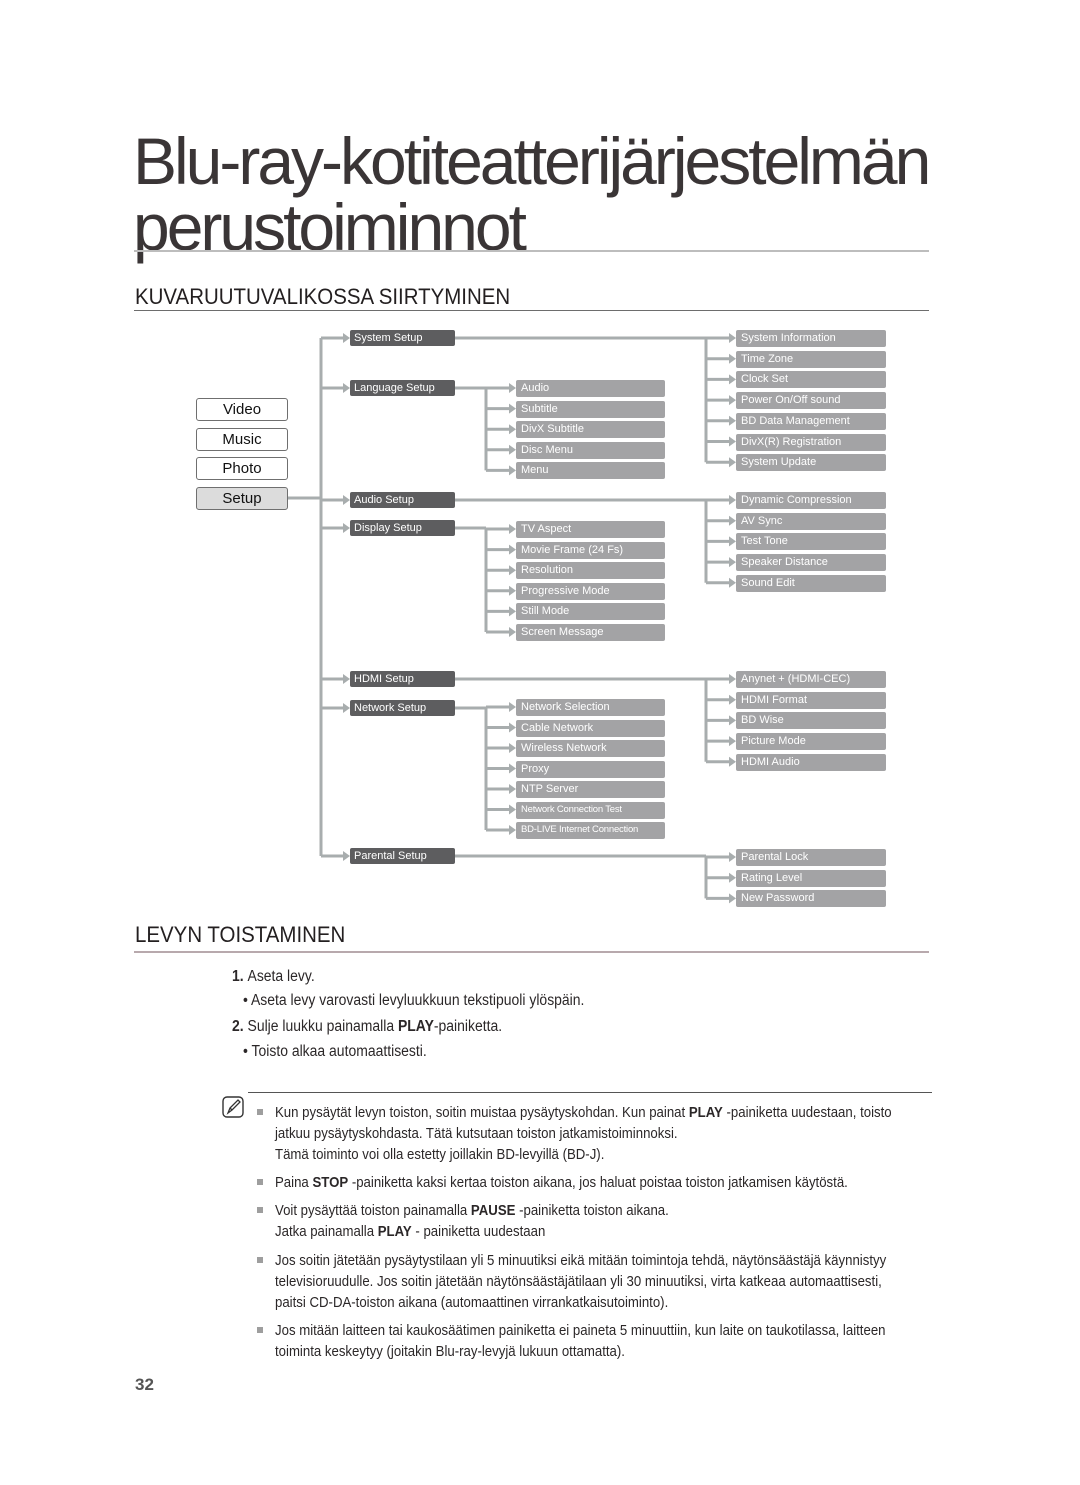  Describe the element at coordinates (375, 1026) in the screenshot. I see `step-text: Sulje luukku painamalla PLAY-painiketta.` at that location.